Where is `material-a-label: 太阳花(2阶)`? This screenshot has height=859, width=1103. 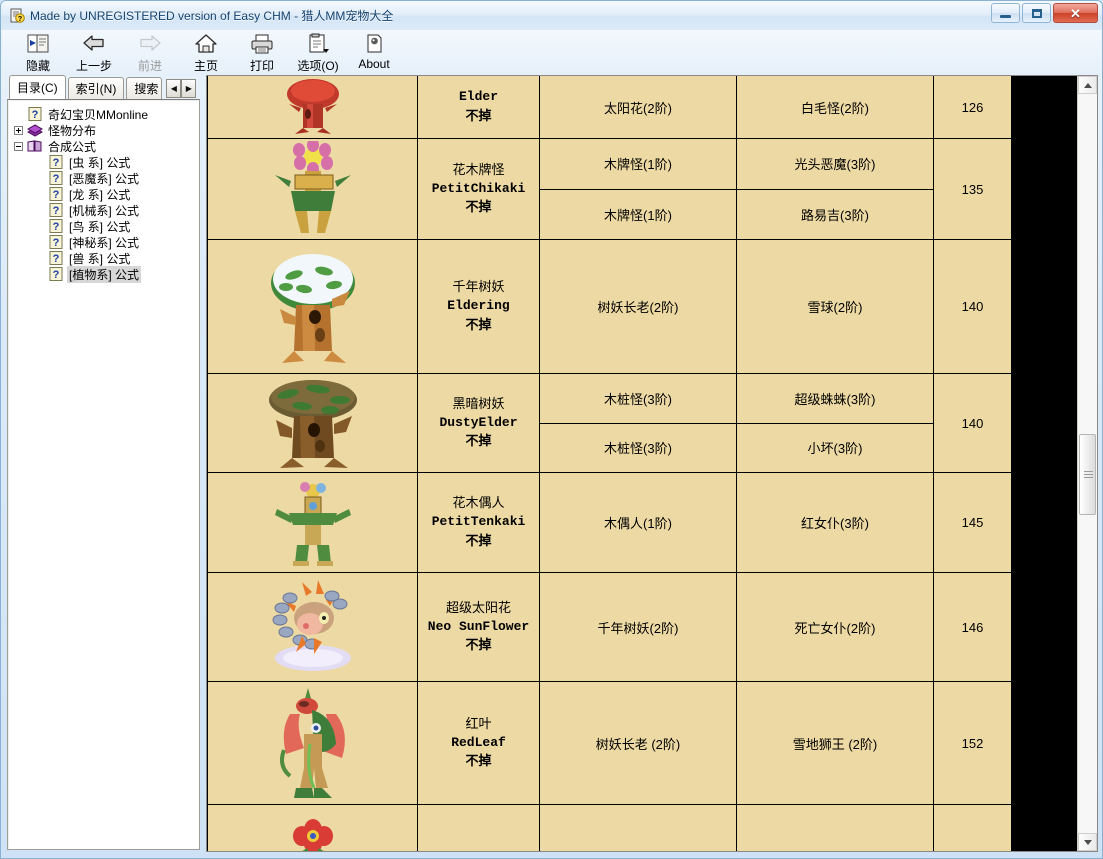 material-a-label: 太阳花(2阶) is located at coordinates (638, 108).